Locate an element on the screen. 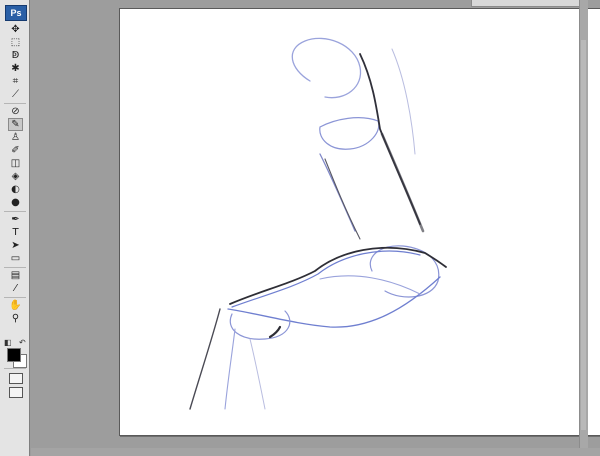 The image size is (600, 456). sketch-forearm-inner is located at coordinates (370, 285).